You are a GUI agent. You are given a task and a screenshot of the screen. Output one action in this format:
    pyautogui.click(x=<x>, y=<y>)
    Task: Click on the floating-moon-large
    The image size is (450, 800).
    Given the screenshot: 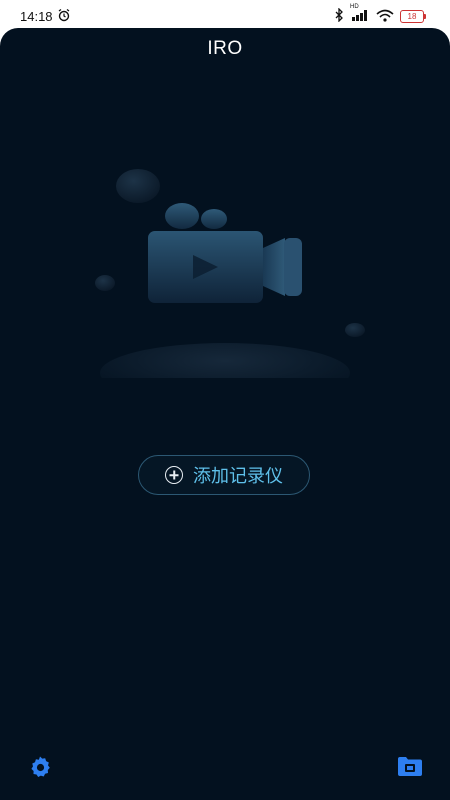 What is the action you would take?
    pyautogui.click(x=138, y=186)
    